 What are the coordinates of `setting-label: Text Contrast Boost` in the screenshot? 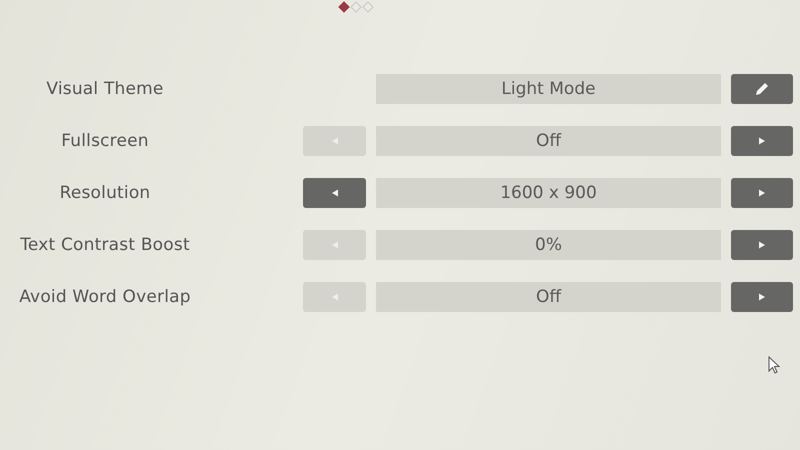 It's located at (105, 245).